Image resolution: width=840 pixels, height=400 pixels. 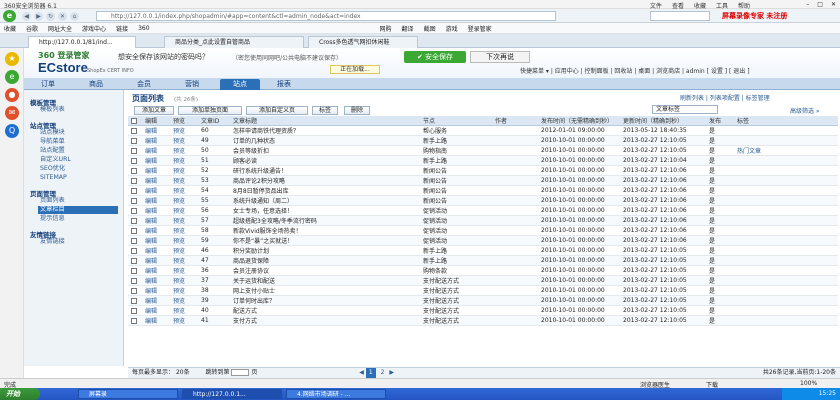 I want to click on column-header: 节点, so click(x=456, y=121).